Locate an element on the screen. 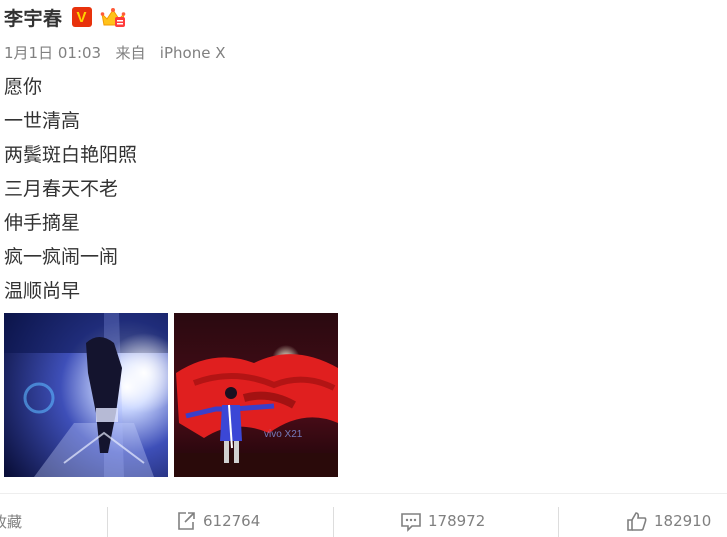 The width and height of the screenshot is (727, 537). username: 李宇春 is located at coordinates (33, 17).